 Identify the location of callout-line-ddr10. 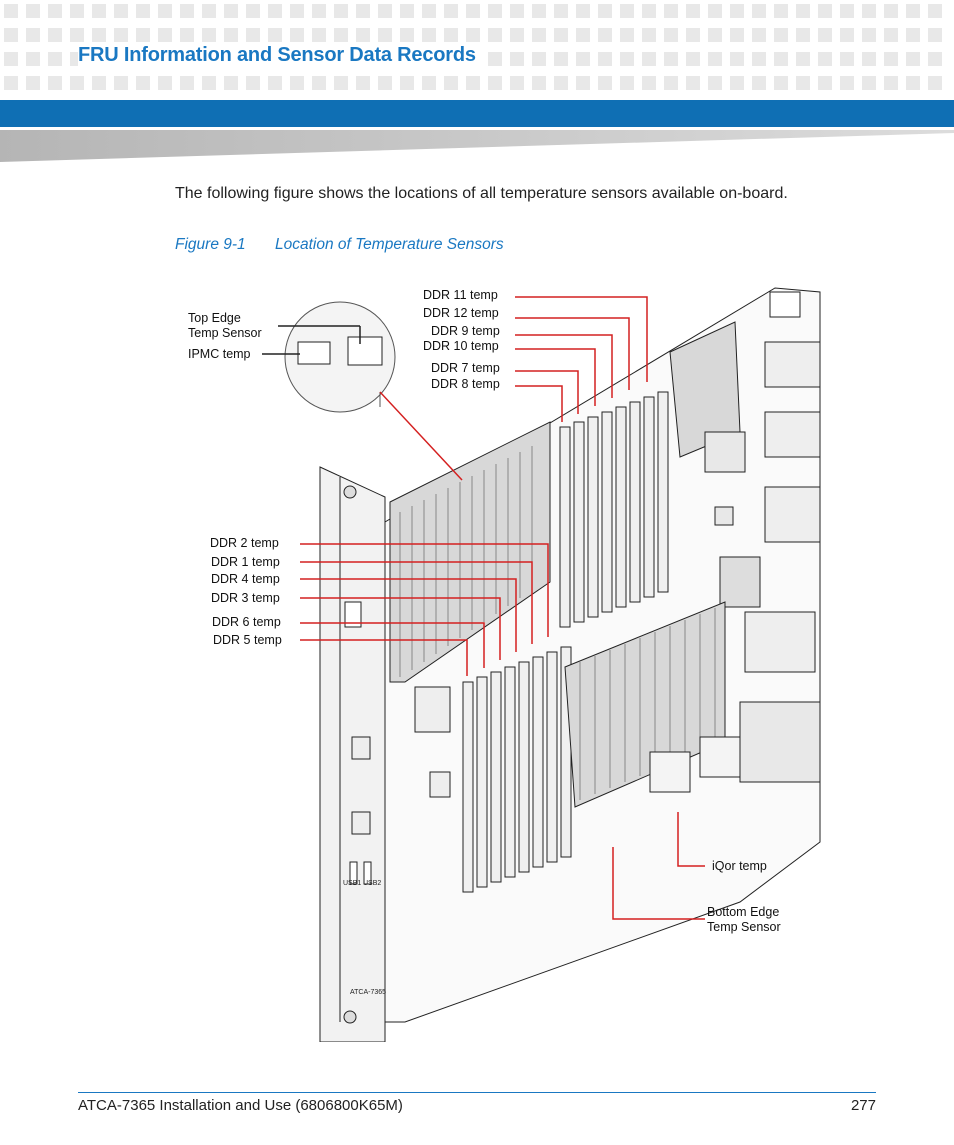
(555, 377).